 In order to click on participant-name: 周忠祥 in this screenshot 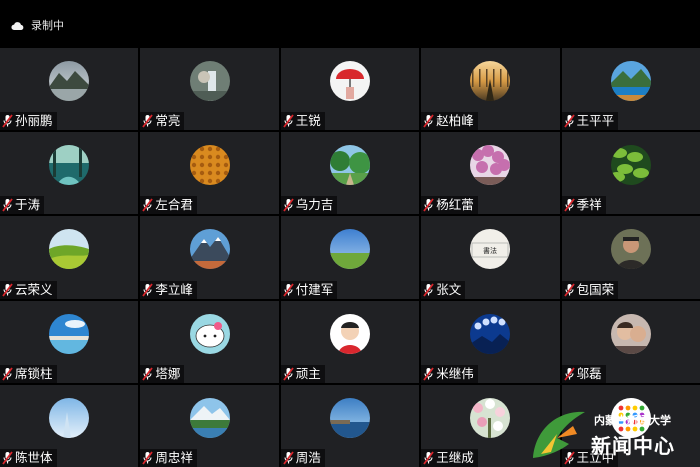, I will do `click(174, 457)`.